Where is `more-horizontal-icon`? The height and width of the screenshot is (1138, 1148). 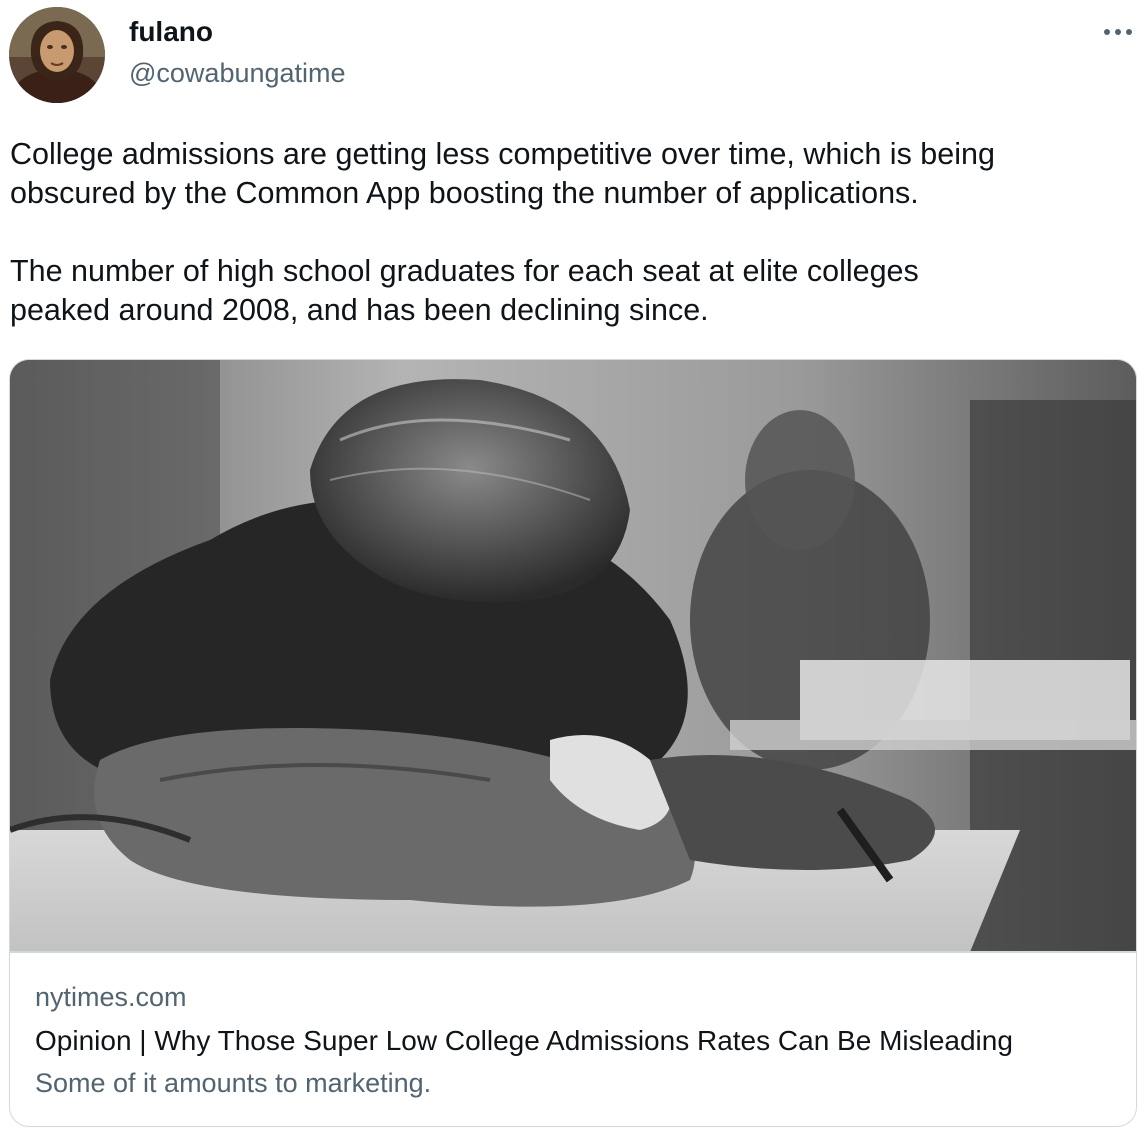 more-horizontal-icon is located at coordinates (1118, 32).